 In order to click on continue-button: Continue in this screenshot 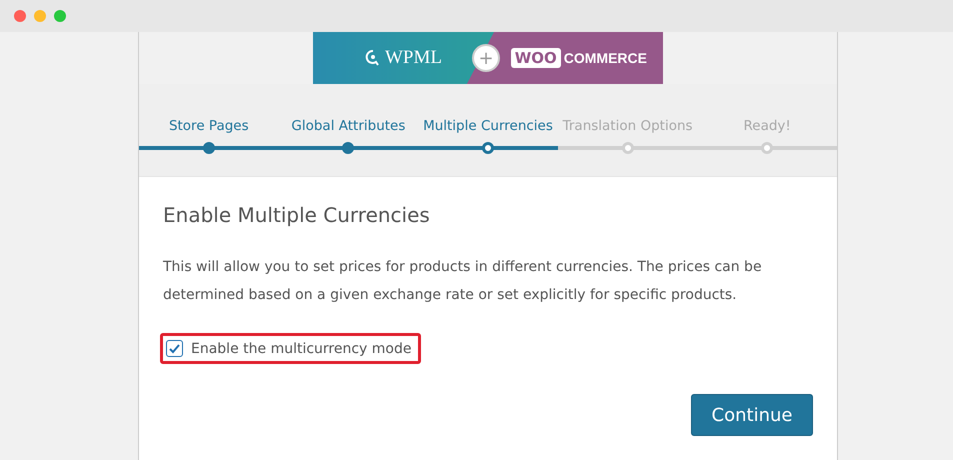, I will do `click(752, 415)`.